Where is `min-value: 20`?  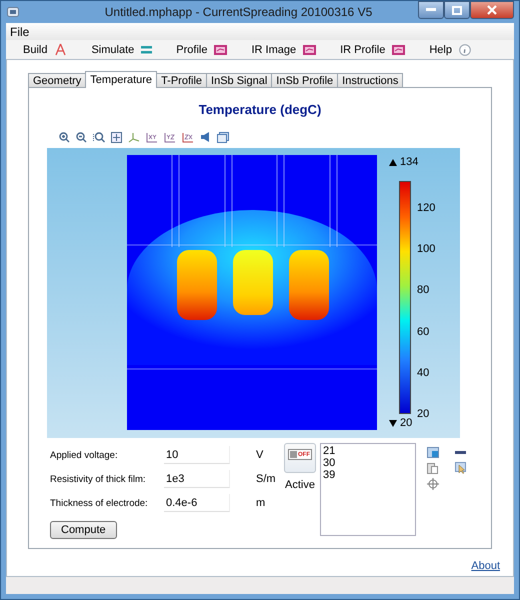
min-value: 20 is located at coordinates (406, 423).